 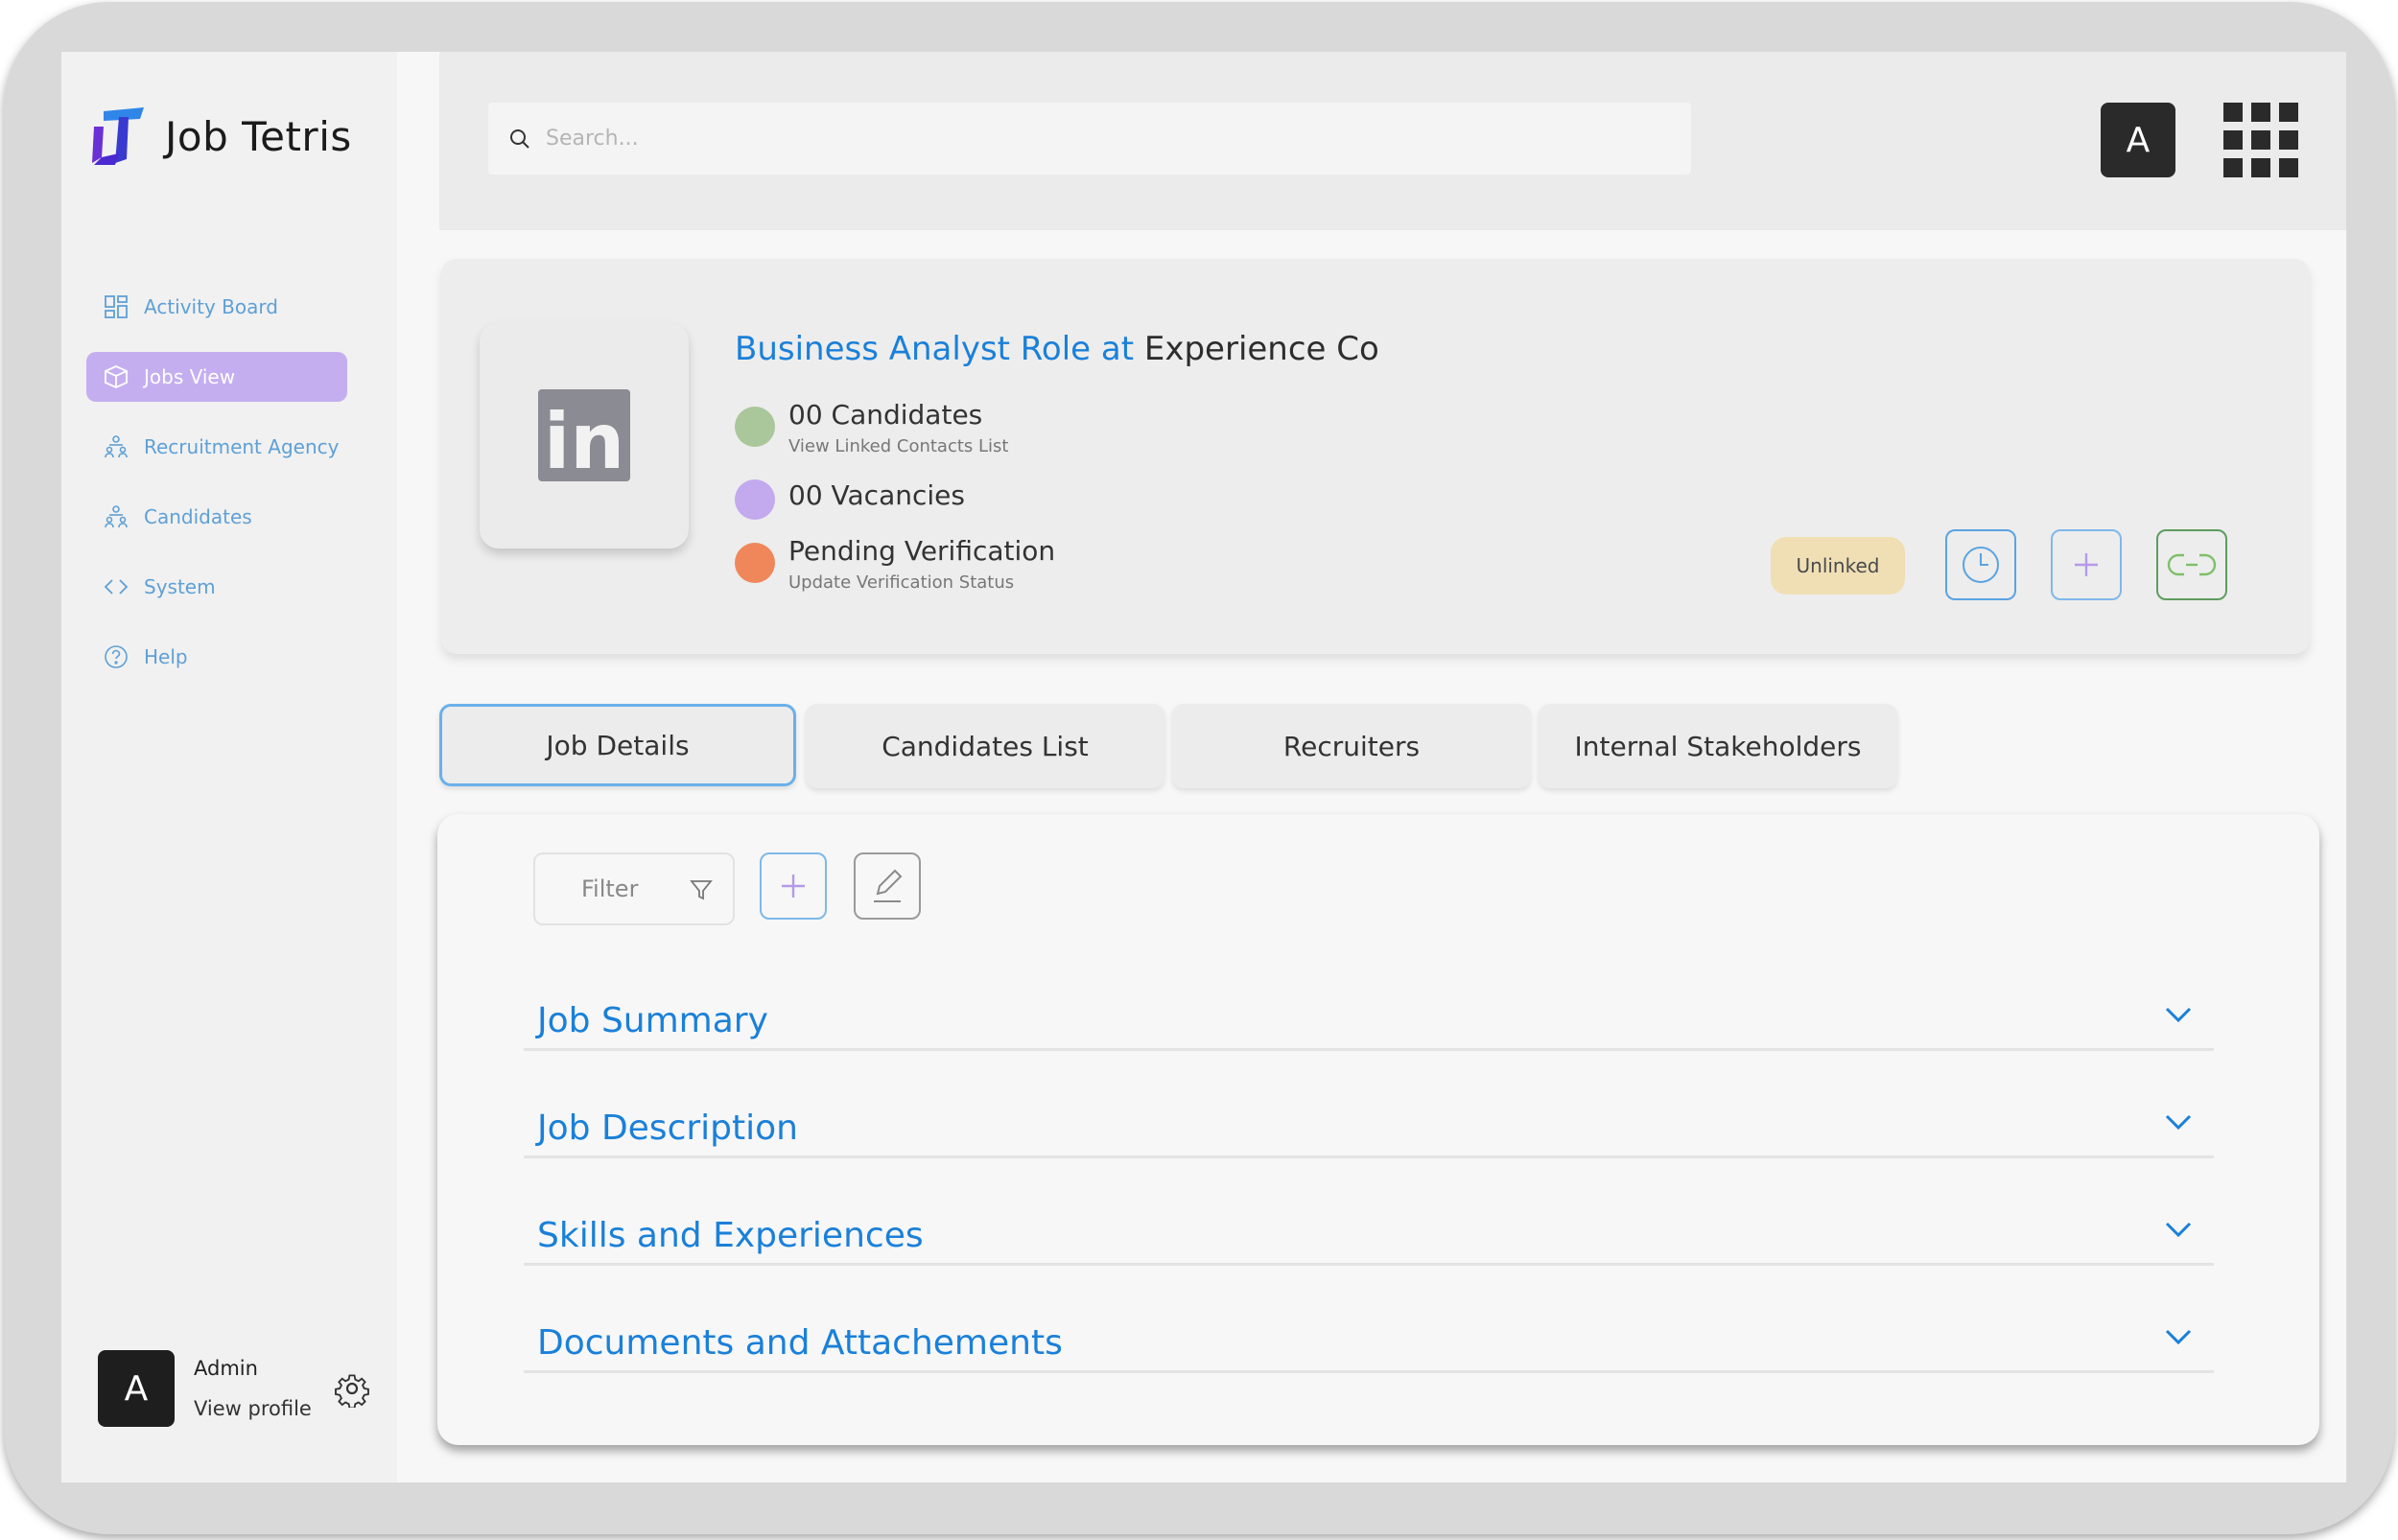 I want to click on sidebar-item-recruitment-agency: Recruitment Agency, so click(x=217, y=447).